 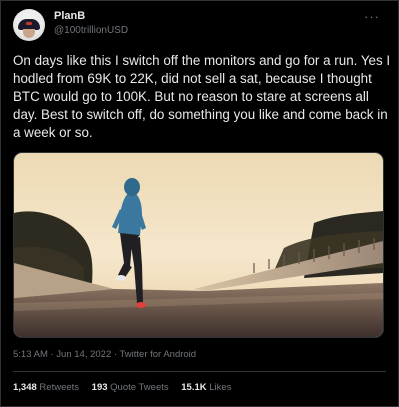 I want to click on retweets-label: Retweets, so click(x=59, y=387).